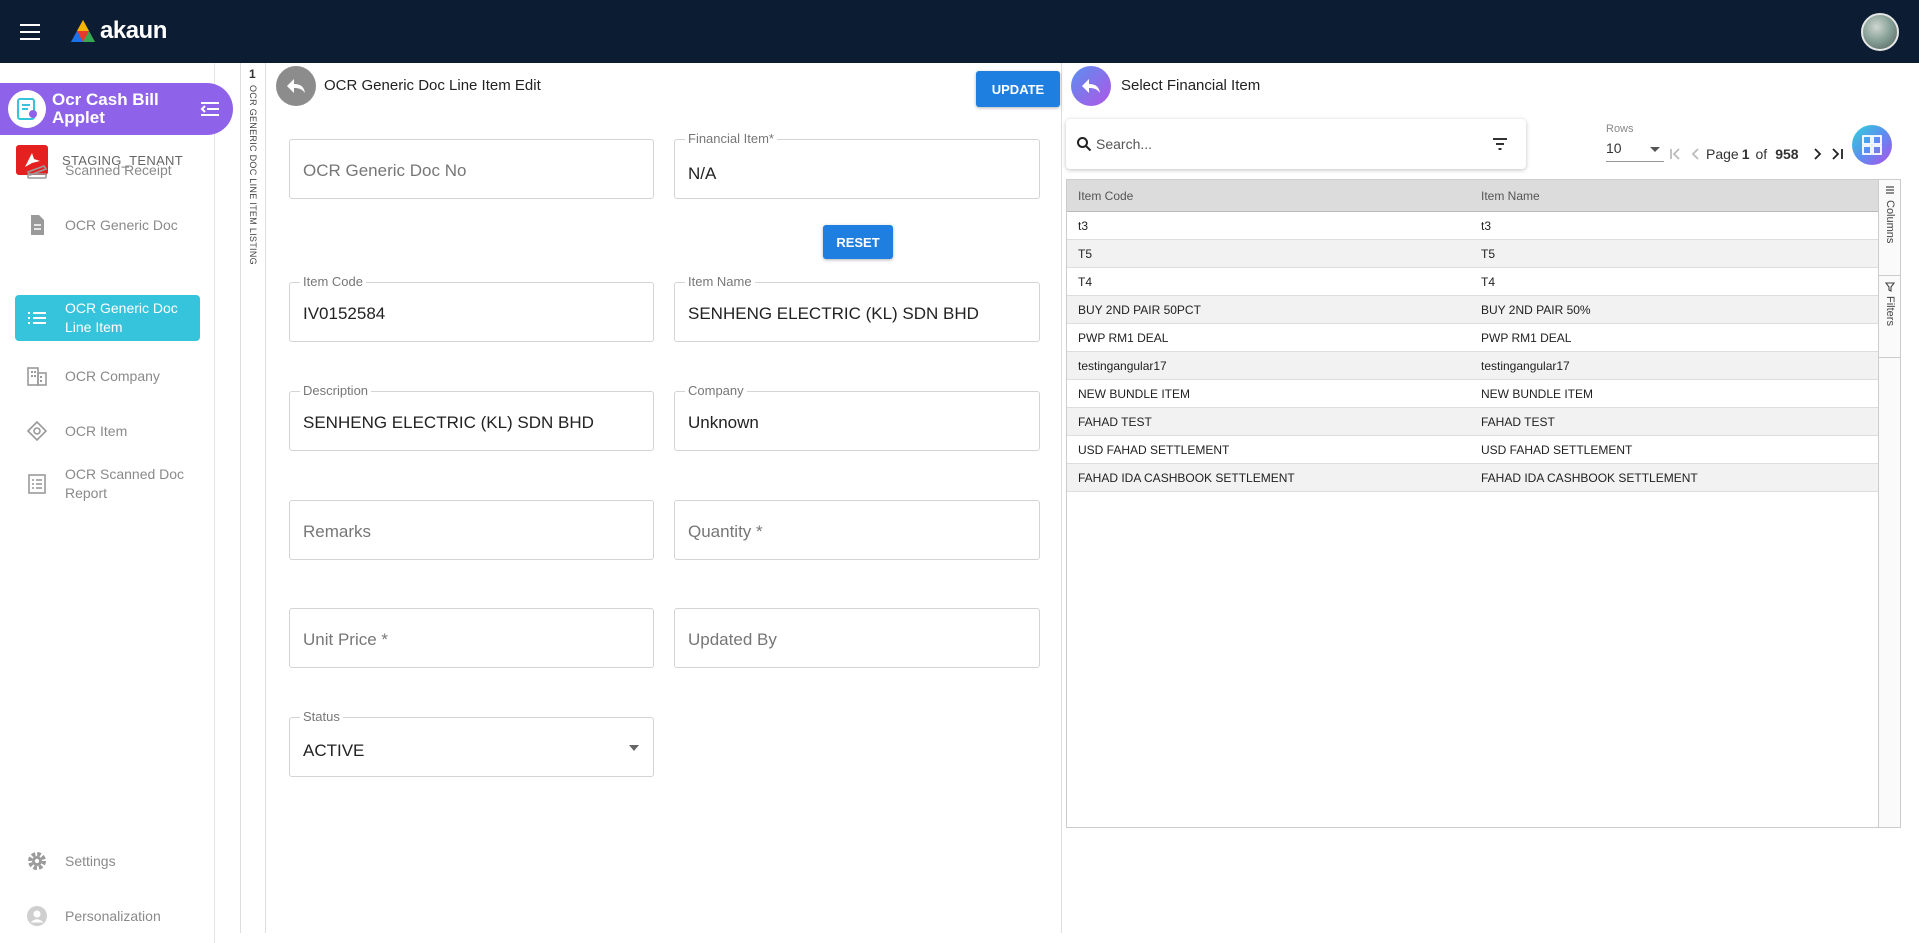 The image size is (1919, 943). What do you see at coordinates (37, 484) in the screenshot?
I see `report-icon` at bounding box center [37, 484].